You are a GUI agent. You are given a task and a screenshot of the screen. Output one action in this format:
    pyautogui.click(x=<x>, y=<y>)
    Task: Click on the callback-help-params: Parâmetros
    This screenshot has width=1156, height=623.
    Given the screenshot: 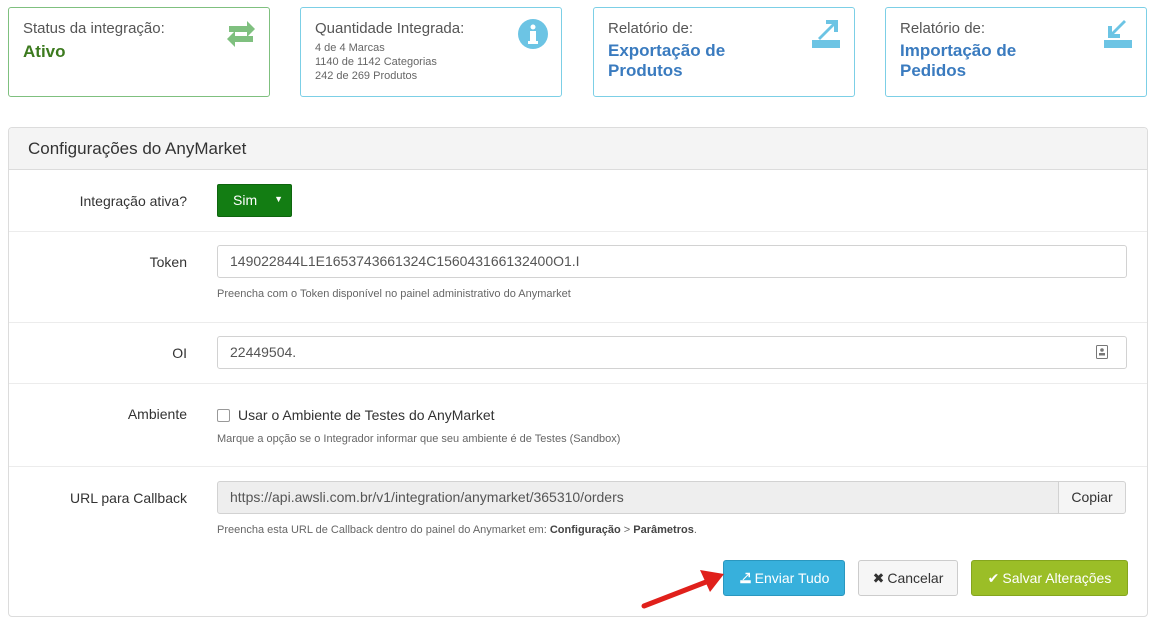 What is the action you would take?
    pyautogui.click(x=663, y=530)
    